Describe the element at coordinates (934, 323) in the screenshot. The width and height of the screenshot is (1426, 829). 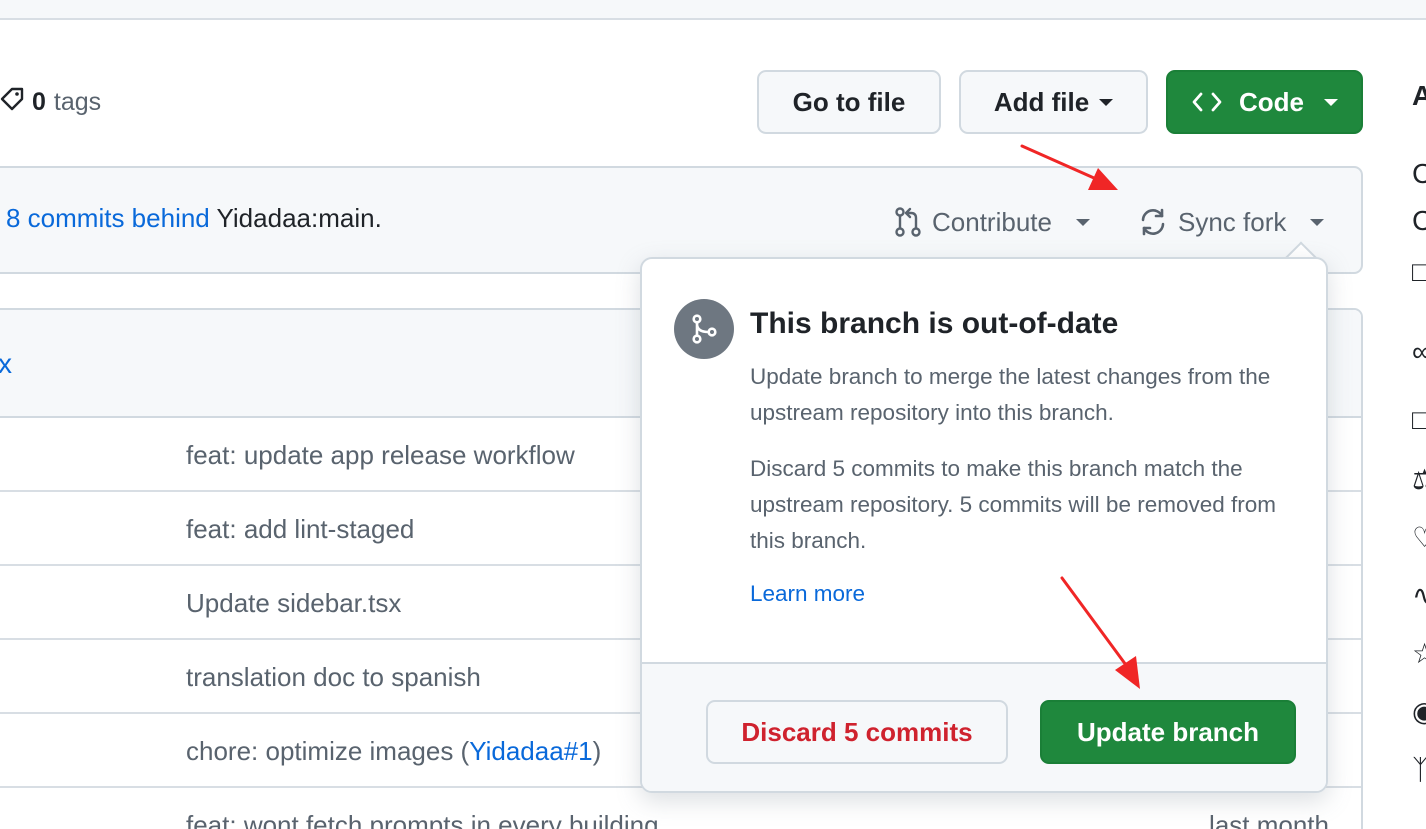
I see `popover-title: This branch is out-of-date` at that location.